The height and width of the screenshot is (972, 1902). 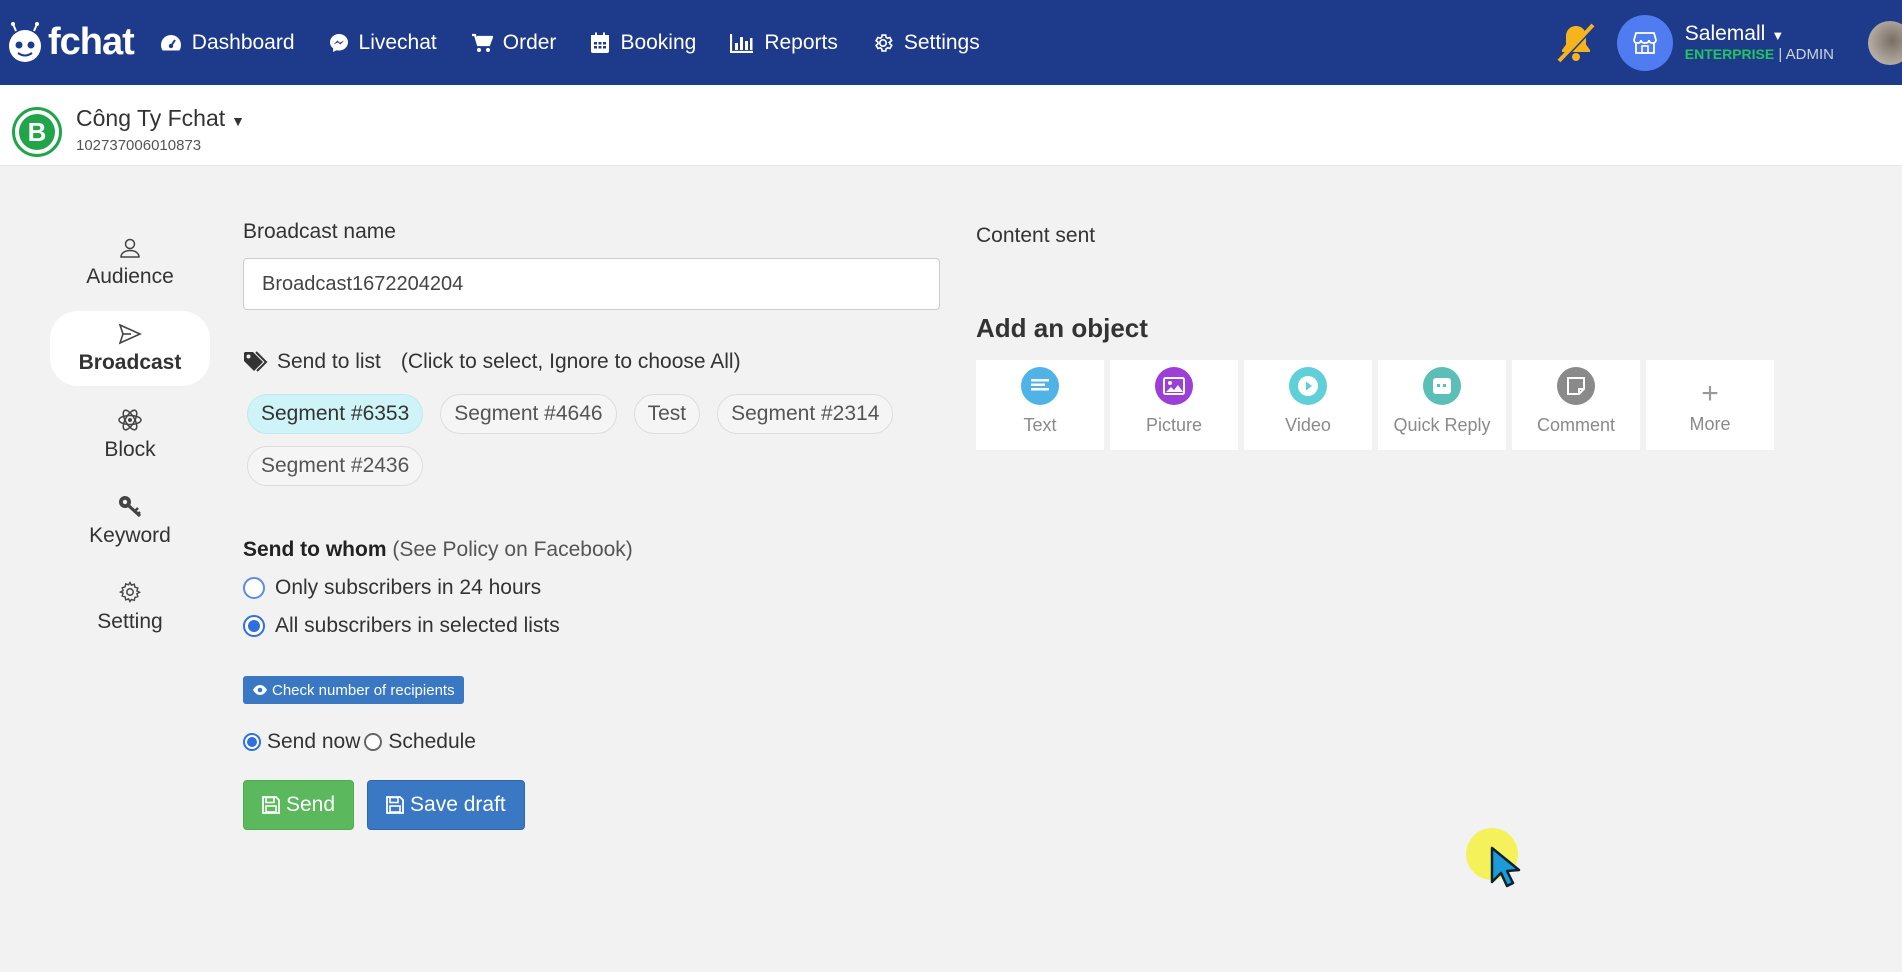 What do you see at coordinates (1308, 425) in the screenshot?
I see `object-label: Video` at bounding box center [1308, 425].